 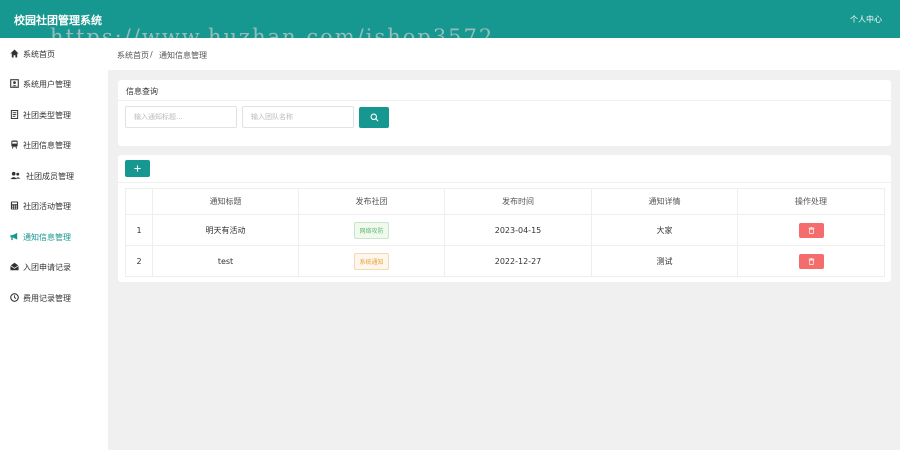 I want to click on user-card-icon, so click(x=14, y=83).